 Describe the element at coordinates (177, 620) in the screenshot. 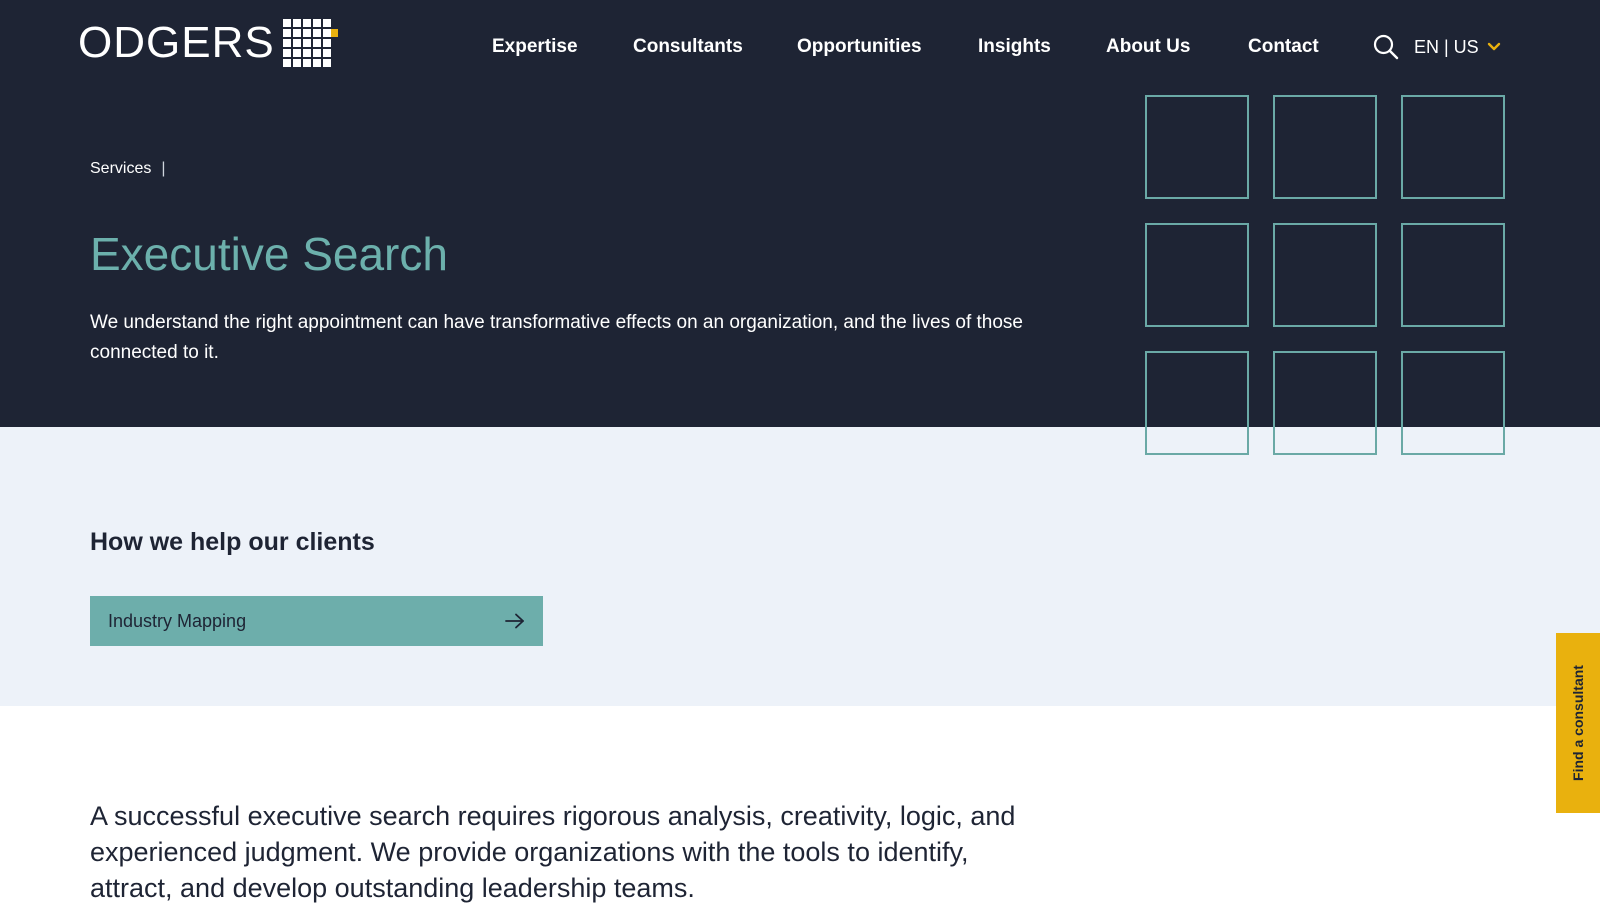

I see `industry-mapping-label: Industry Mapping` at that location.